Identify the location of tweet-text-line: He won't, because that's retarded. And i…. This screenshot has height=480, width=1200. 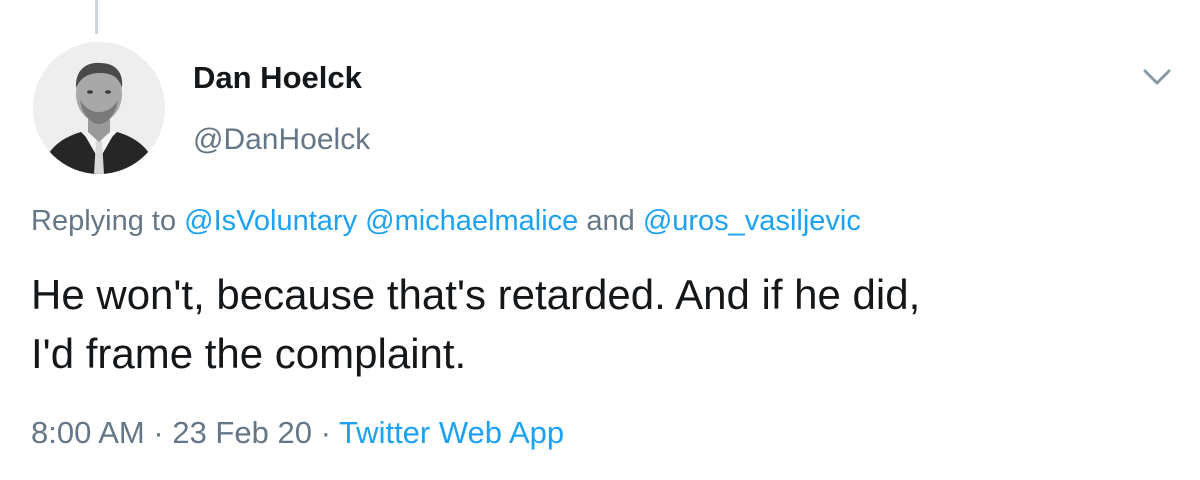
(476, 294).